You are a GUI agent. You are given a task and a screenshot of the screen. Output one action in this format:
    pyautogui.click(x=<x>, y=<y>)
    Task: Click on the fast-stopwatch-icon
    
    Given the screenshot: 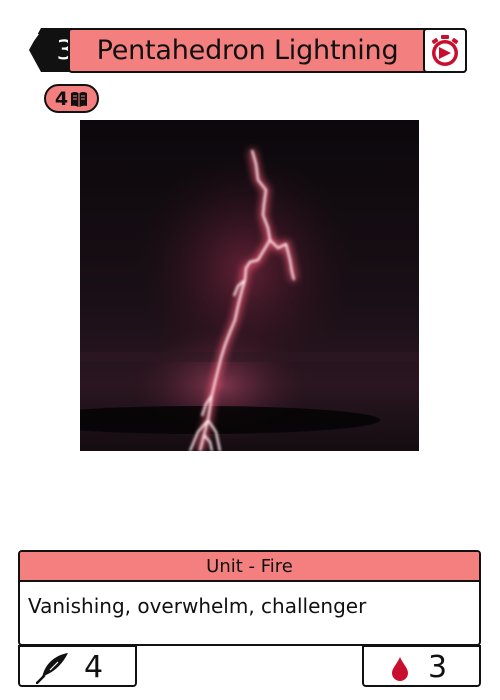 What is the action you would take?
    pyautogui.click(x=445, y=50)
    